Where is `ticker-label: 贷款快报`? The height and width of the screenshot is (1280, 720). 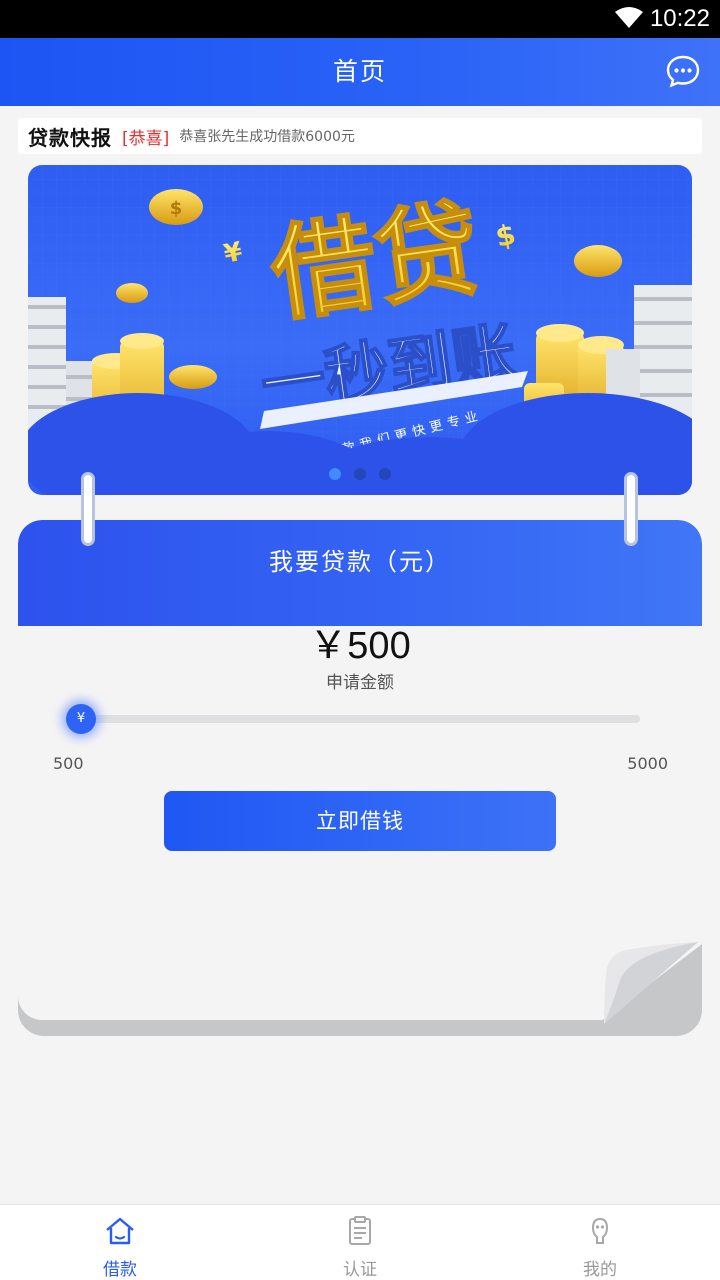 ticker-label: 贷款快报 is located at coordinates (70, 137).